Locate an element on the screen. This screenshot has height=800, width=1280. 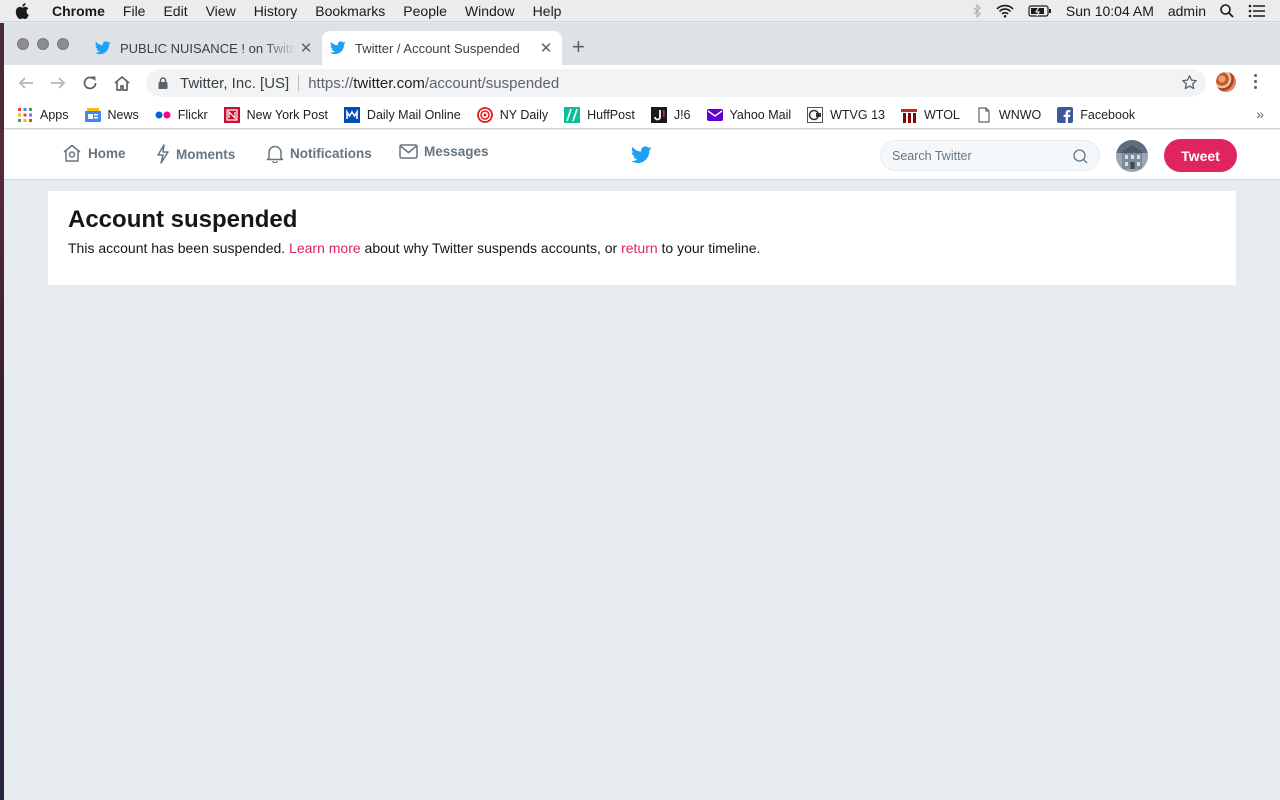
nav-messages: Messages is located at coordinates (444, 151).